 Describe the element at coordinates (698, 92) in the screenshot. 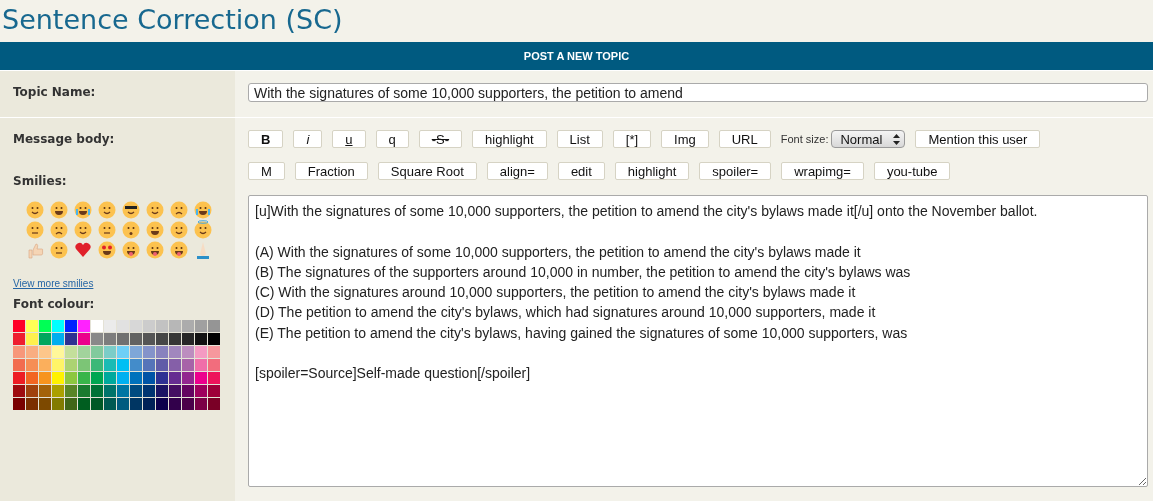

I see `topic-name-field: With the signatures of some 10,000 supporters, the petition to amend` at that location.